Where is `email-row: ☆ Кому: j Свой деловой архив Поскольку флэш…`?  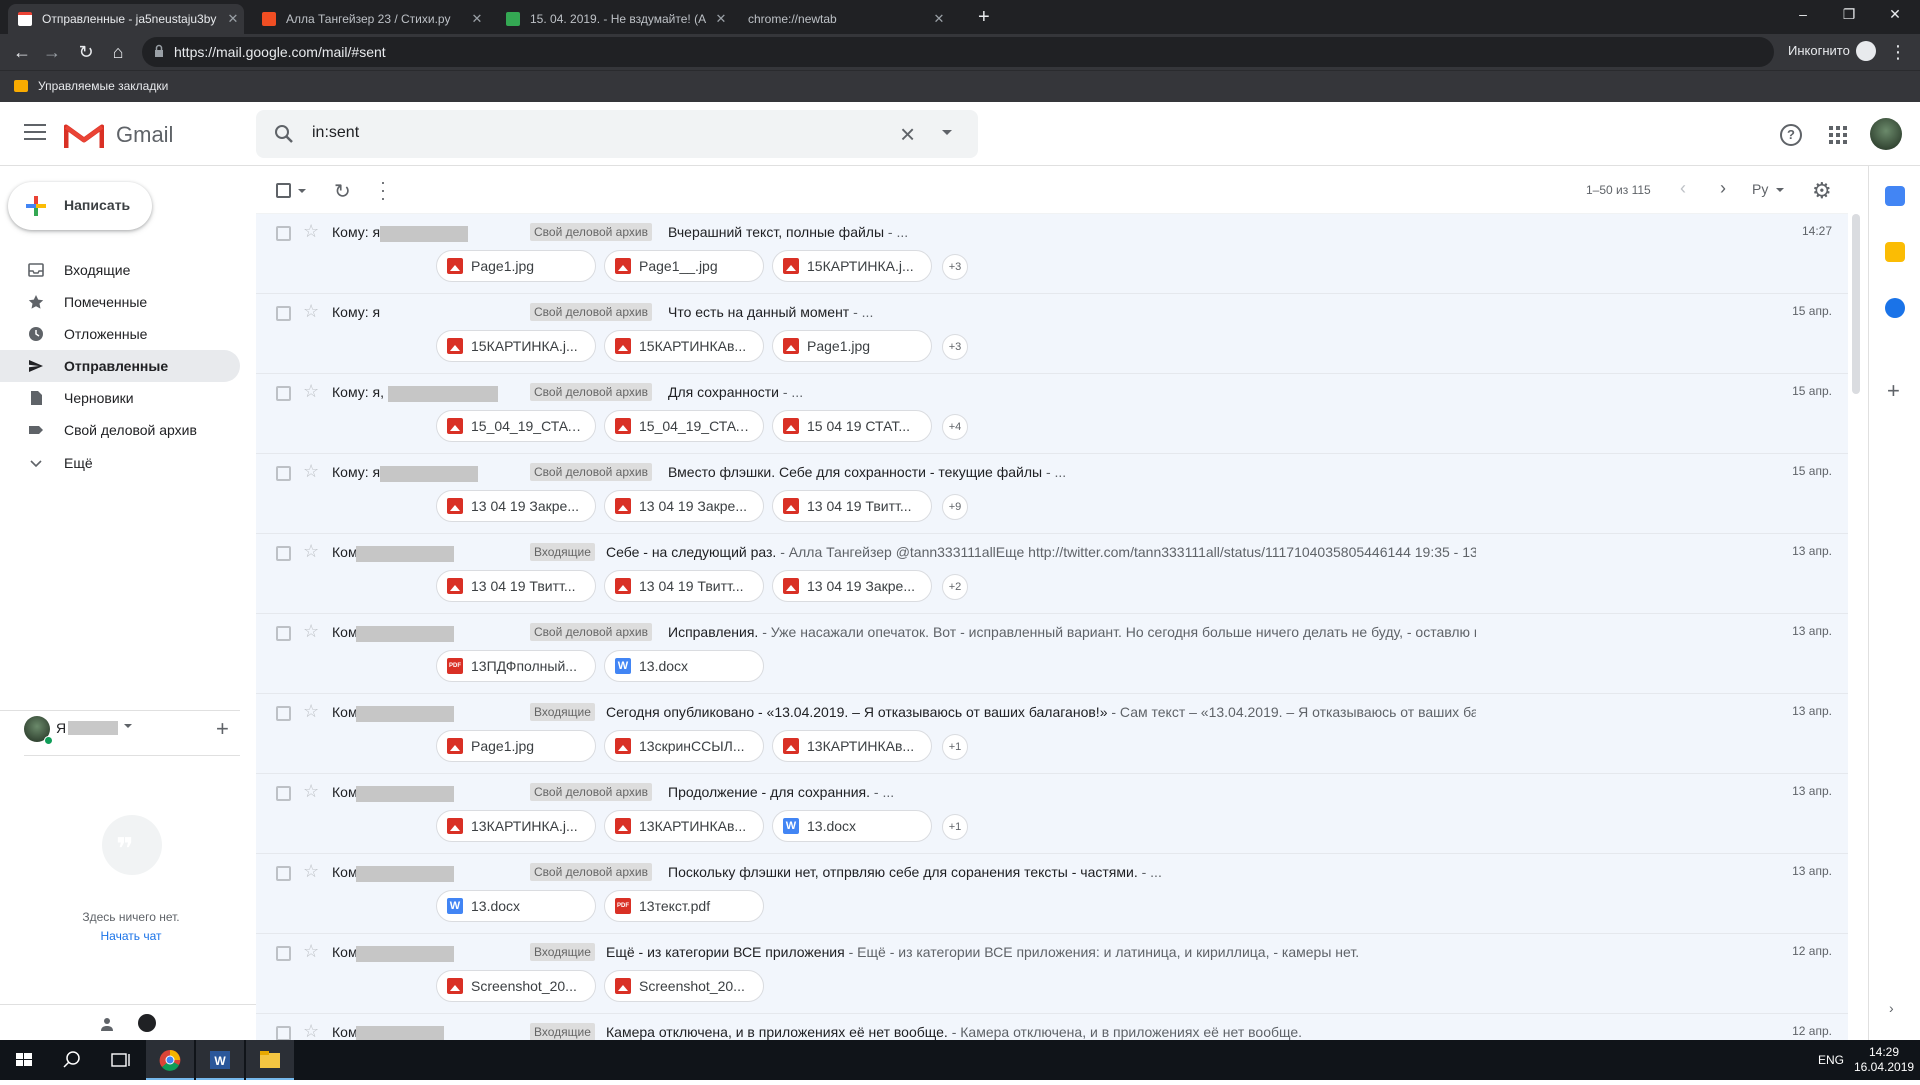 email-row: ☆ Кому: j Свой деловой архив Поскольку флэш… is located at coordinates (1052, 894).